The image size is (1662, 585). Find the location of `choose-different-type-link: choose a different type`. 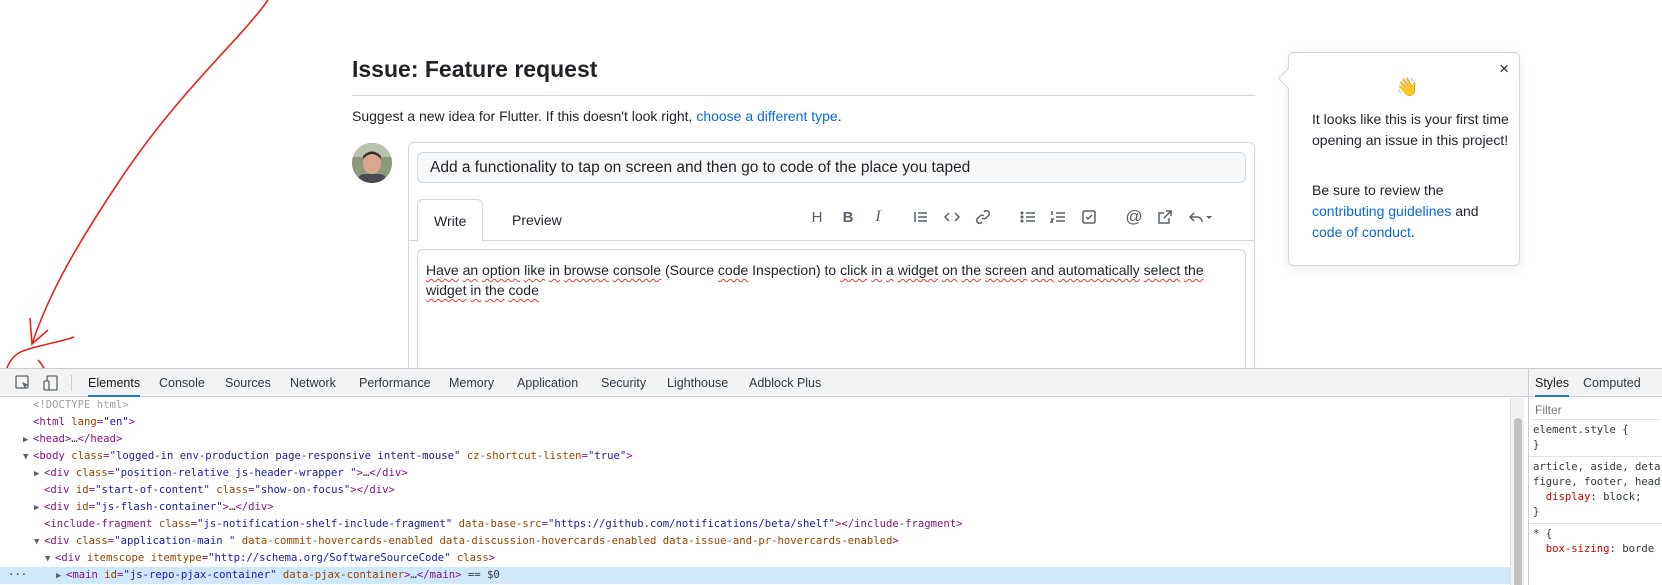

choose-different-type-link: choose a different type is located at coordinates (766, 116).